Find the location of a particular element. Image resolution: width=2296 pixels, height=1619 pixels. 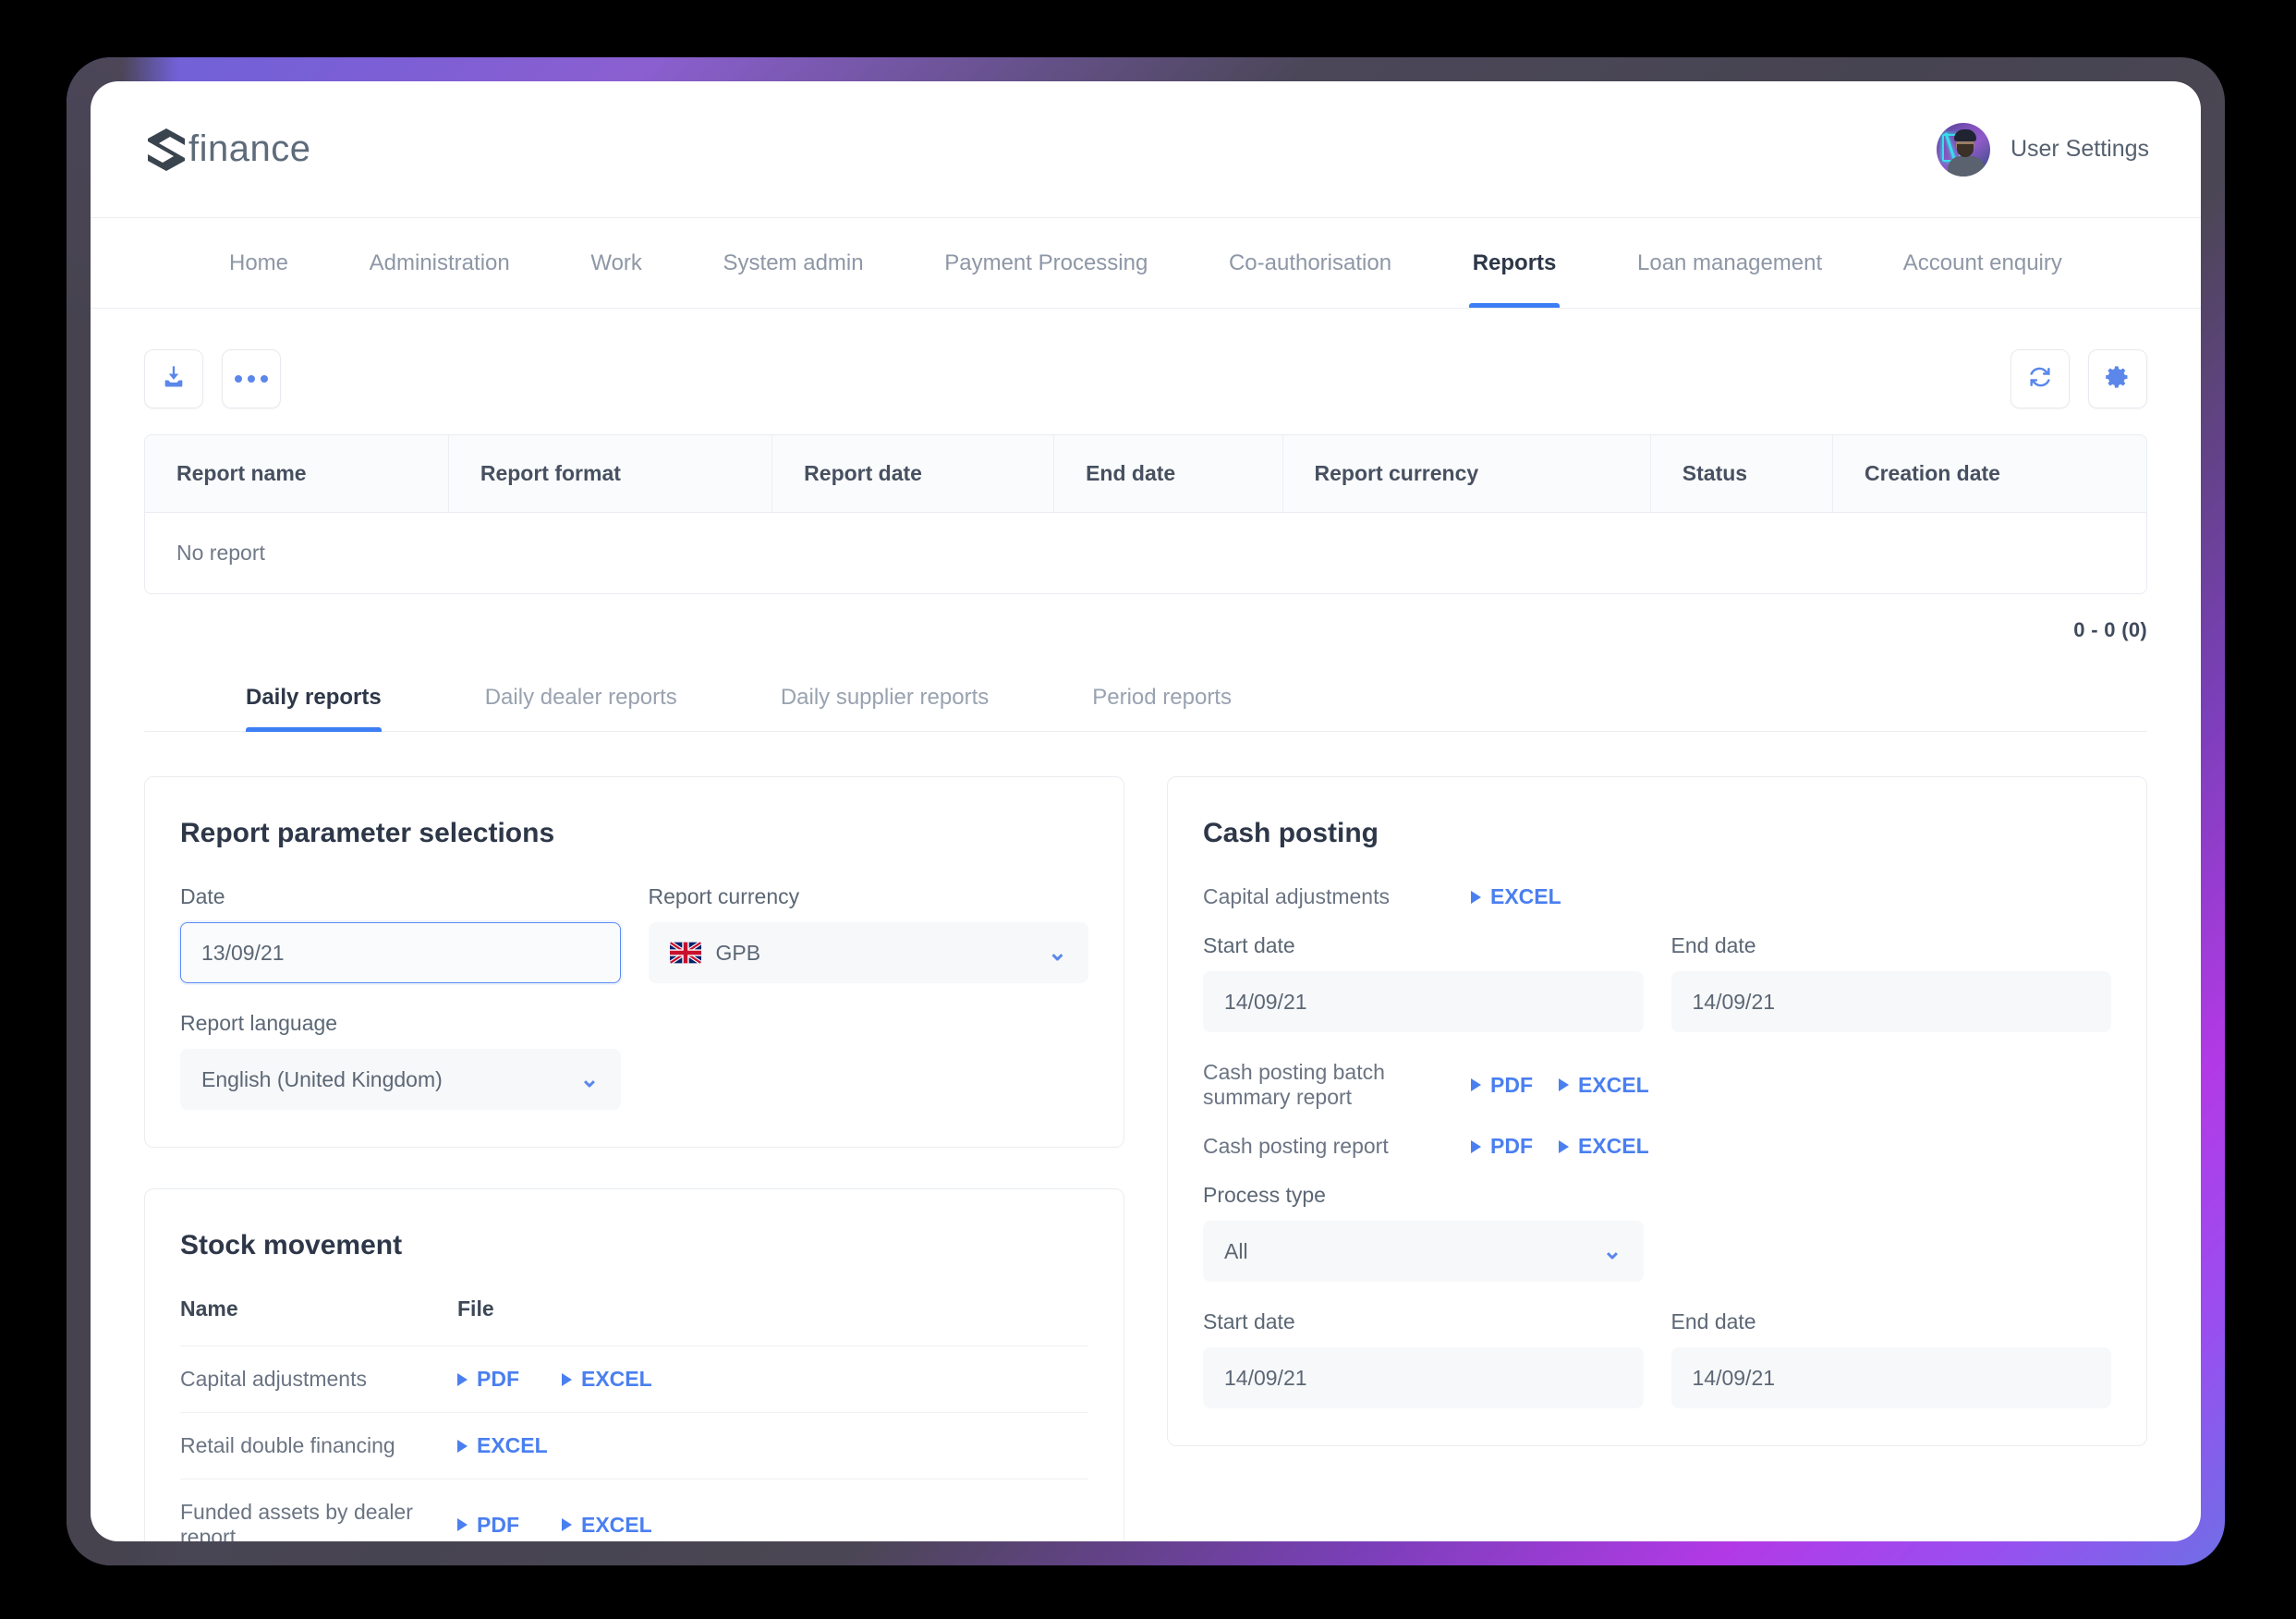

report-currency-field-group: Report currency GPB ⌄ is located at coordinates (868, 933).